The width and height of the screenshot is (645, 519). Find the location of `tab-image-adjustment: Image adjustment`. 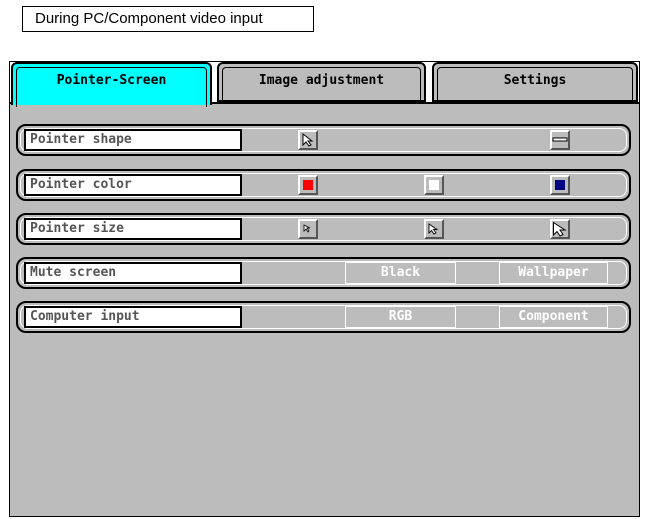

tab-image-adjustment: Image adjustment is located at coordinates (321, 82).